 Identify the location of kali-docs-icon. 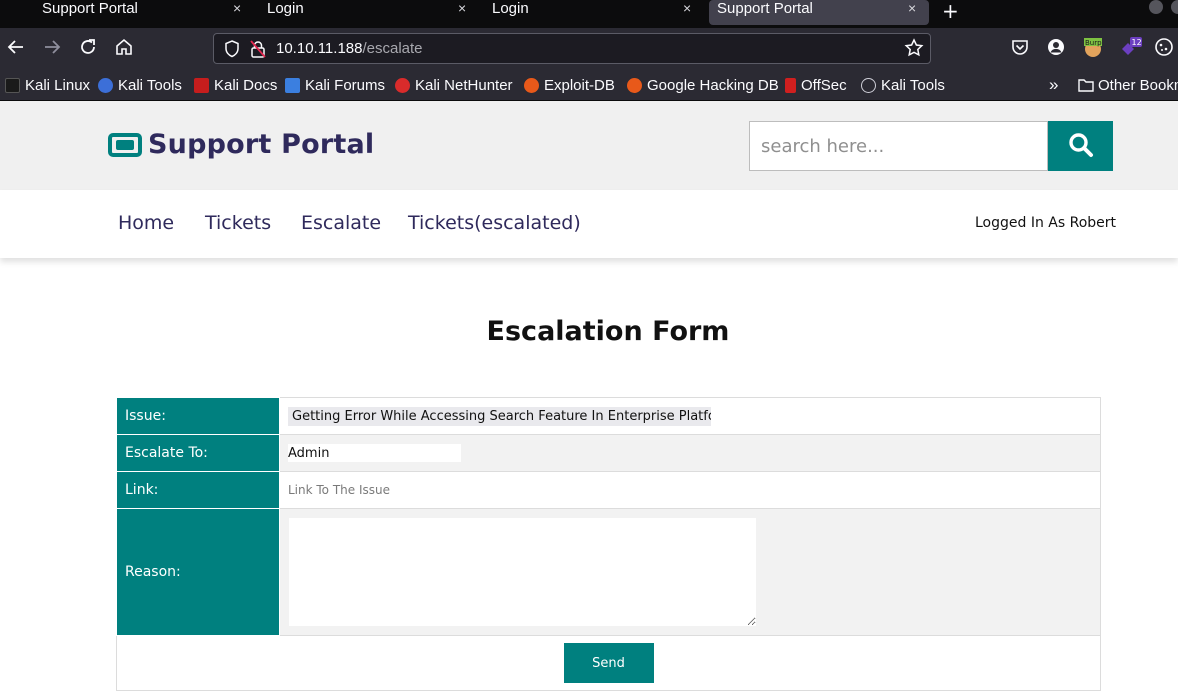
(201, 85).